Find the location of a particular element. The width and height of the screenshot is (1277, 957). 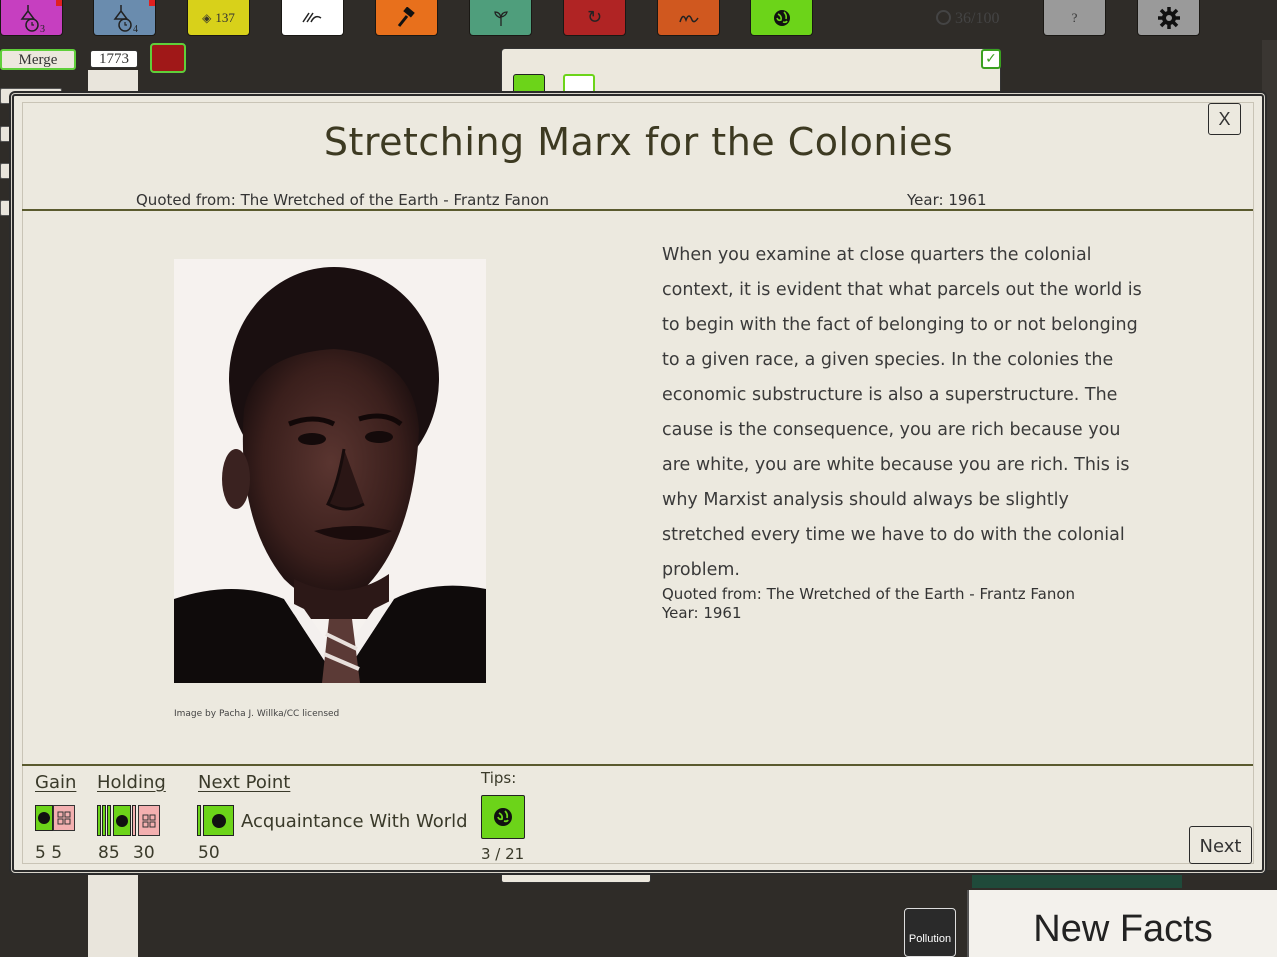

gear-icon is located at coordinates (1168, 17).